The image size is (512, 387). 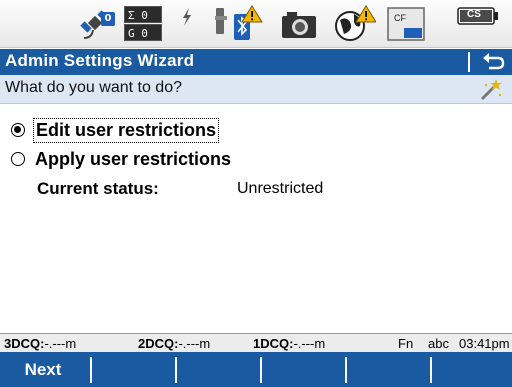 What do you see at coordinates (256, 62) in the screenshot?
I see `title-bar: Admin Settings Wizard` at bounding box center [256, 62].